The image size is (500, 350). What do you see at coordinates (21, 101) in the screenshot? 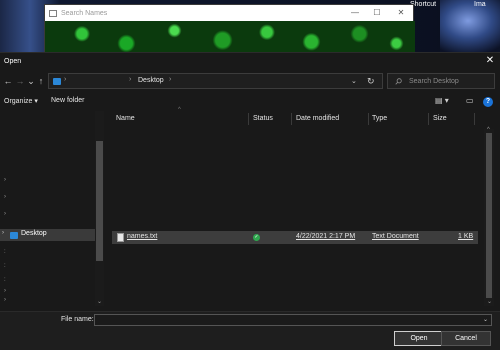
I see `organize-menu-button: Organize ▾` at bounding box center [21, 101].